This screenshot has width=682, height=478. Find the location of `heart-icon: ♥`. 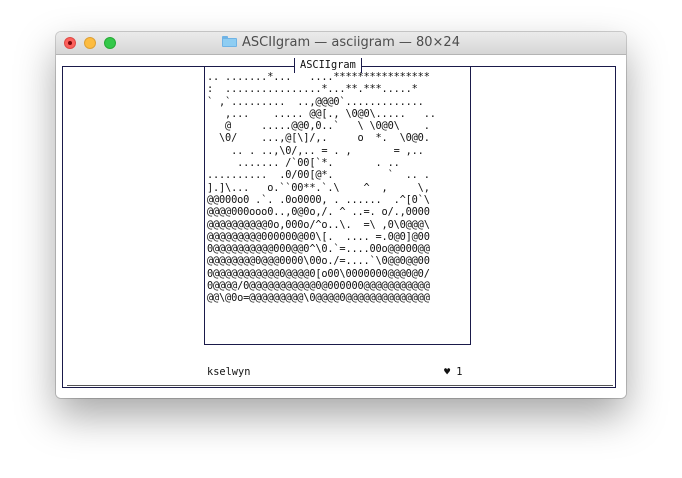

heart-icon: ♥ is located at coordinates (447, 372).